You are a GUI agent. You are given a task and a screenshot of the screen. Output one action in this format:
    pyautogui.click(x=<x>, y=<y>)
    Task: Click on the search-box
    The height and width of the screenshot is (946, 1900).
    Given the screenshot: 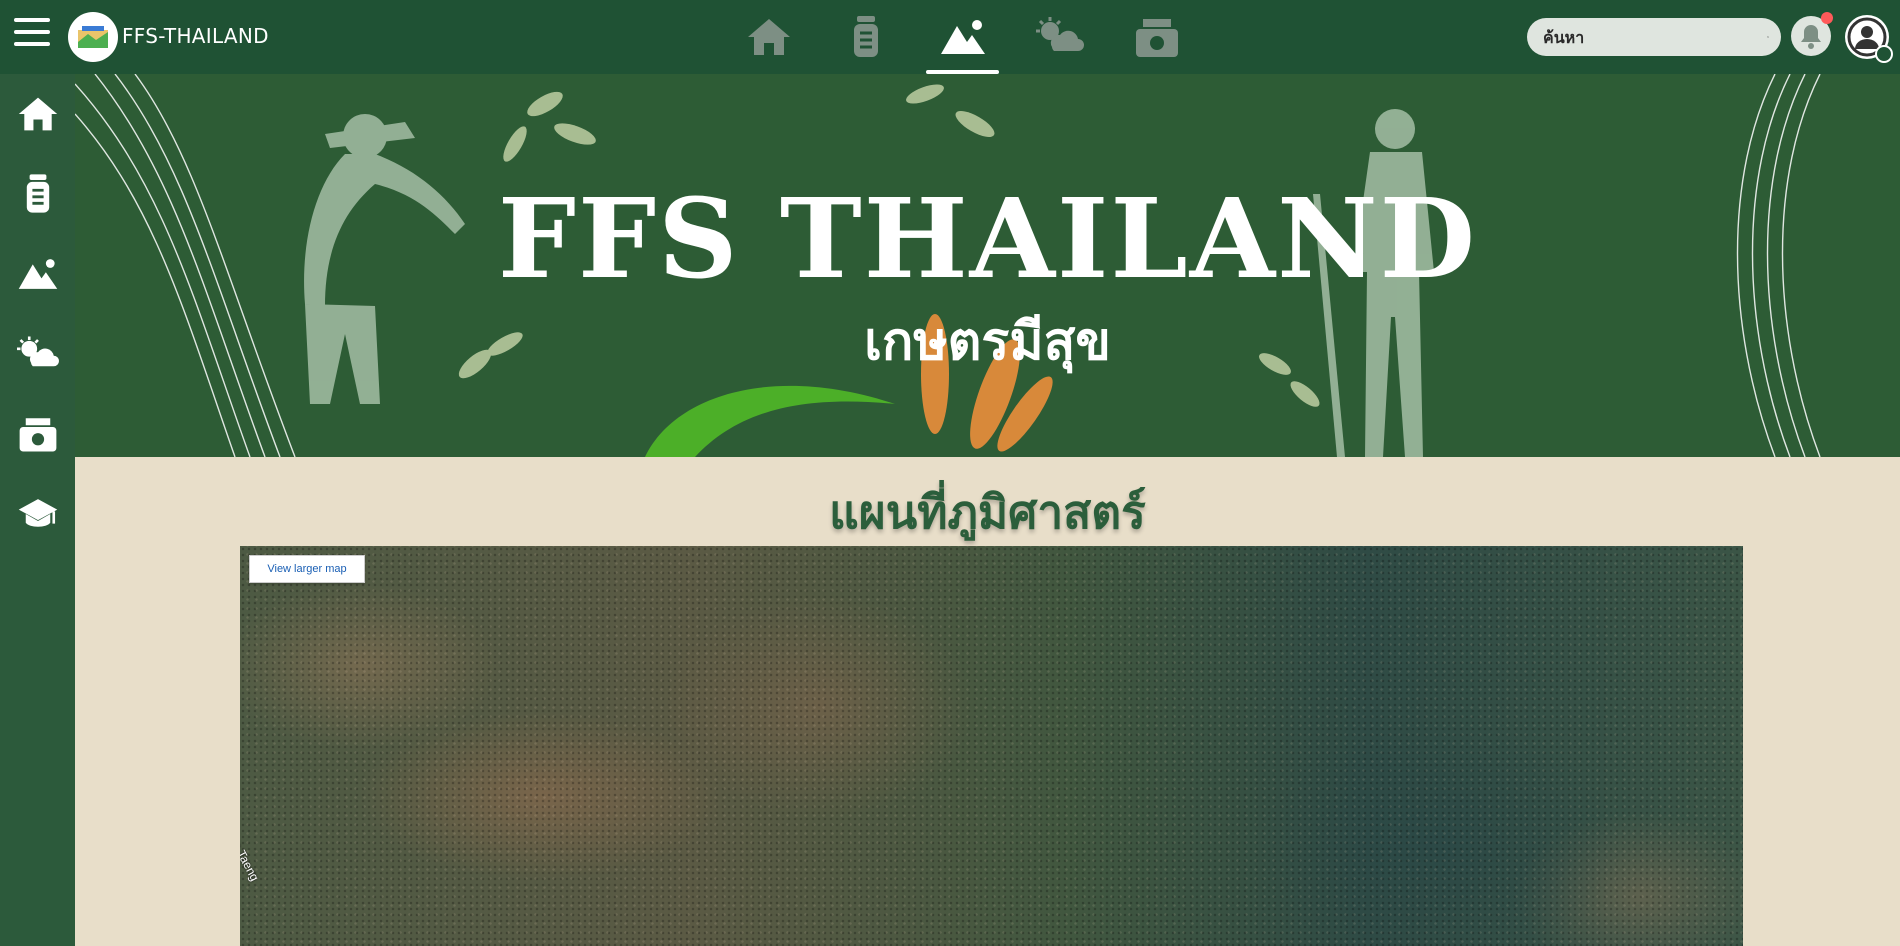 What is the action you would take?
    pyautogui.click(x=1654, y=37)
    